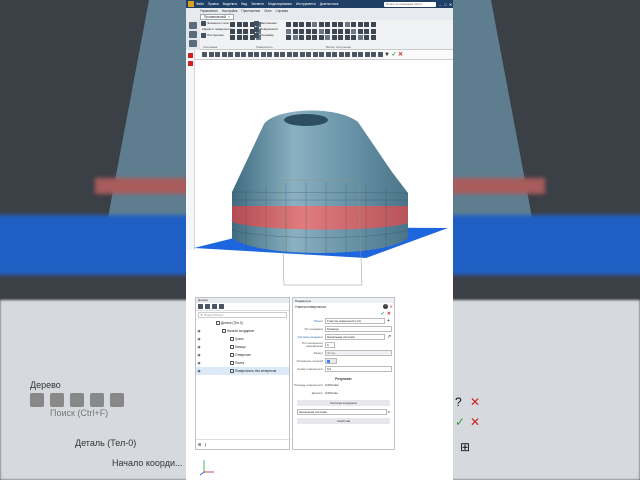  Describe the element at coordinates (209, 11) in the screenshot. I see `menu-item: Управление` at that location.